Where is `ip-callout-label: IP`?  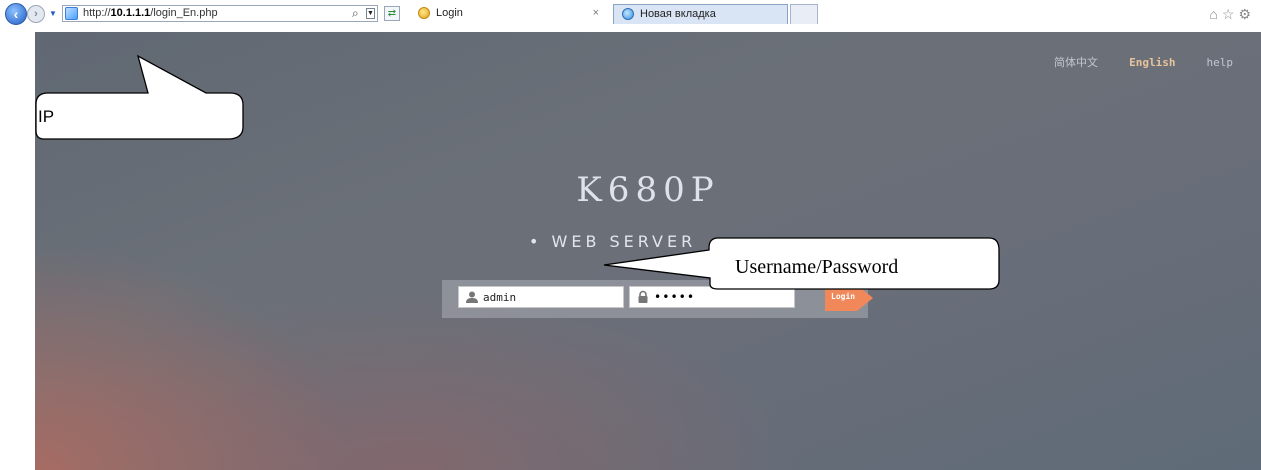
ip-callout-label: IP is located at coordinates (46, 116).